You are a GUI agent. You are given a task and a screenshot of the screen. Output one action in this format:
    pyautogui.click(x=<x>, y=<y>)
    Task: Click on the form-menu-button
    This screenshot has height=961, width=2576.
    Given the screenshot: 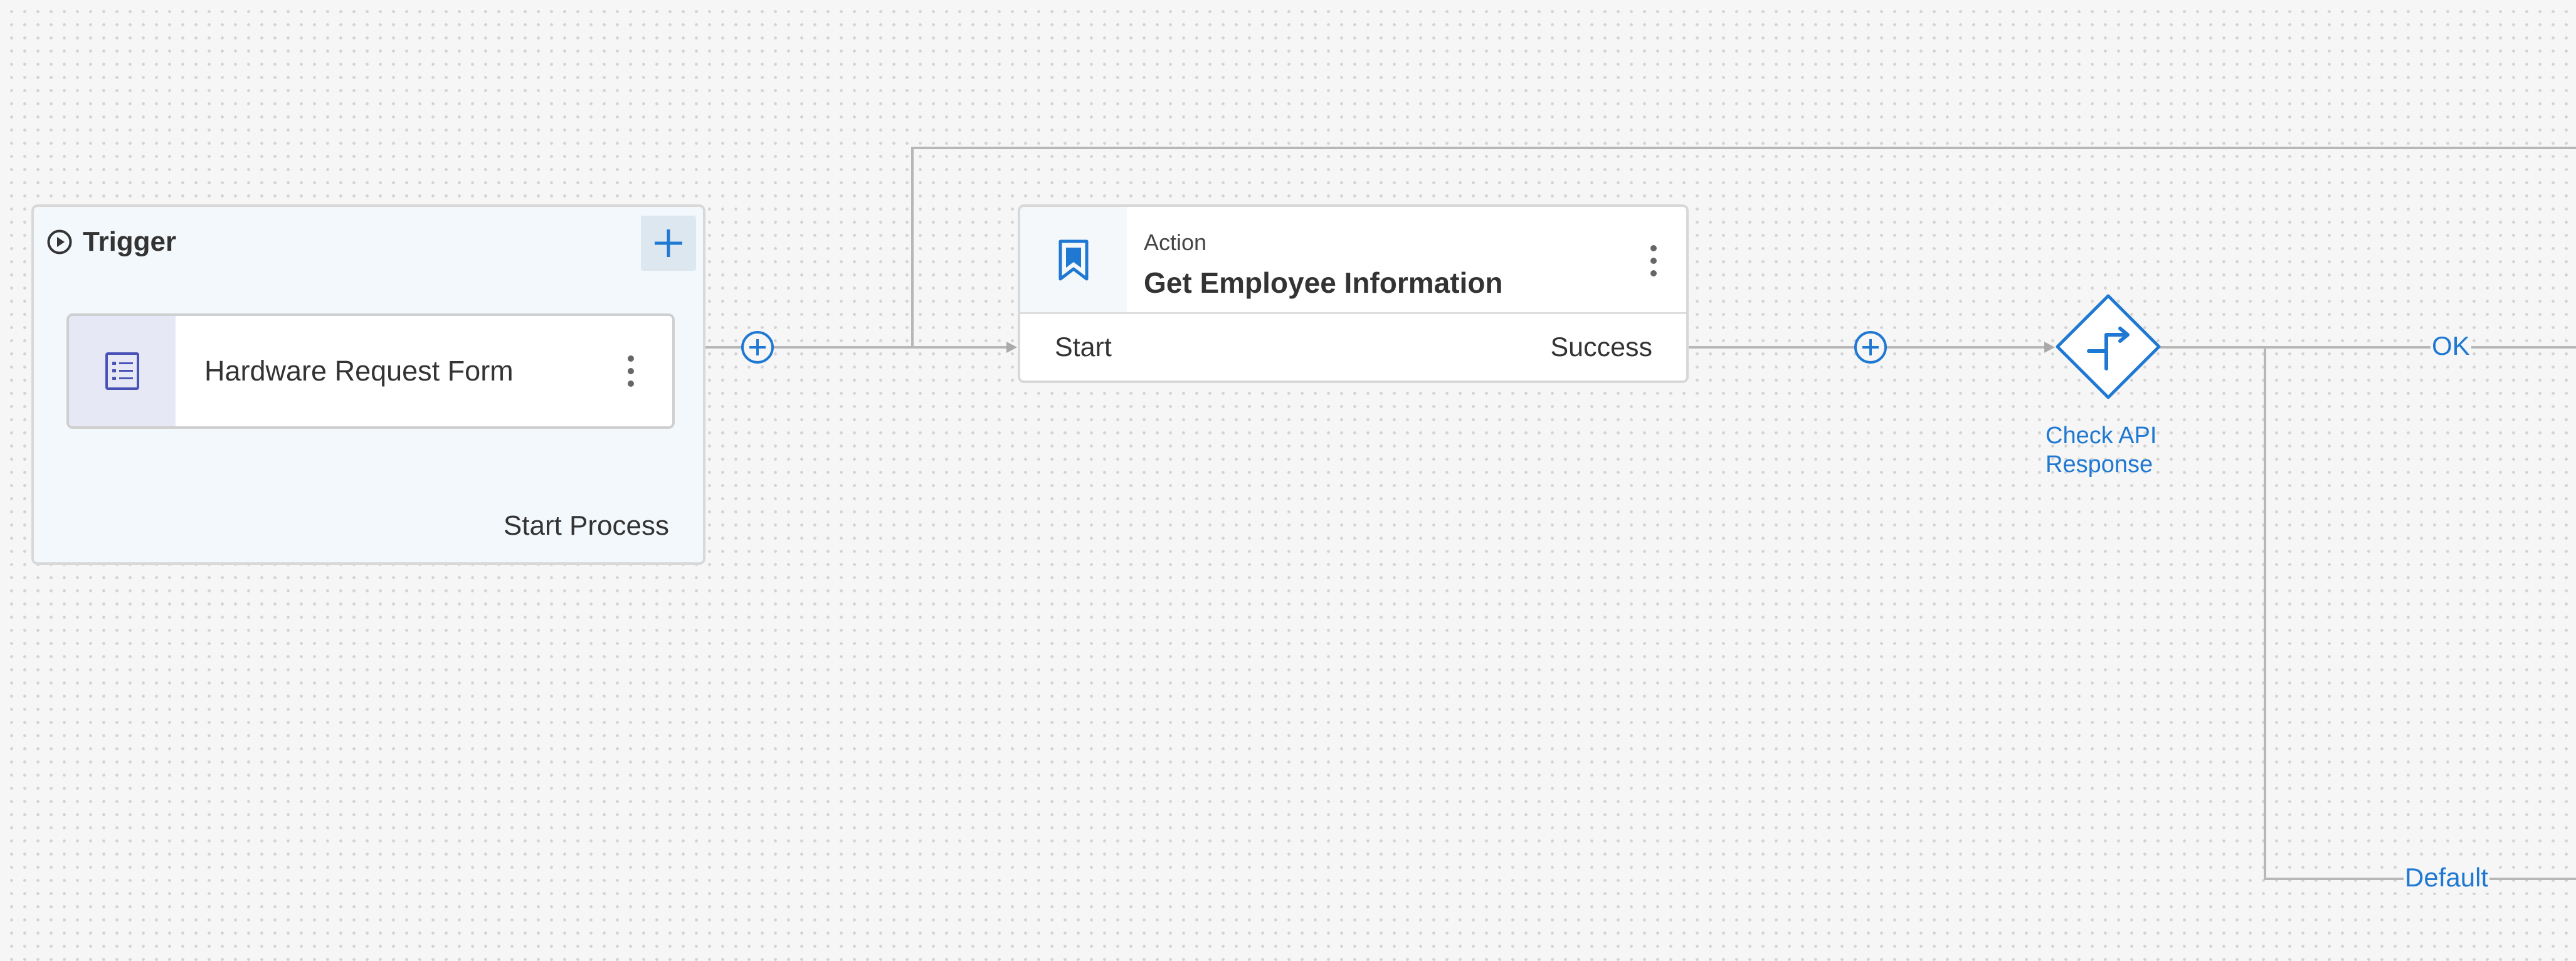 What is the action you would take?
    pyautogui.click(x=631, y=371)
    